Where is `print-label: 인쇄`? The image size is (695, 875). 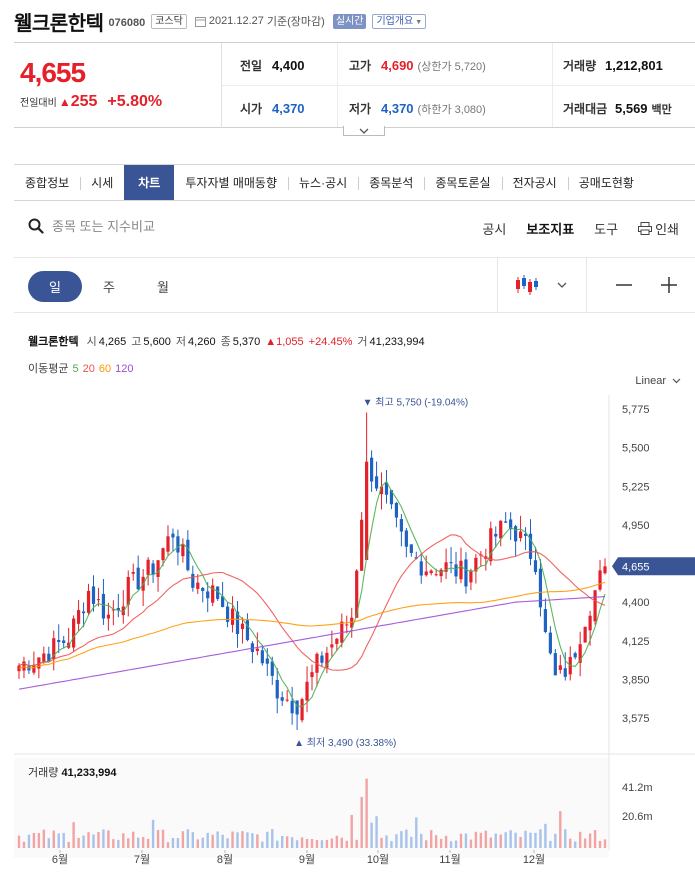
print-label: 인쇄 is located at coordinates (667, 229).